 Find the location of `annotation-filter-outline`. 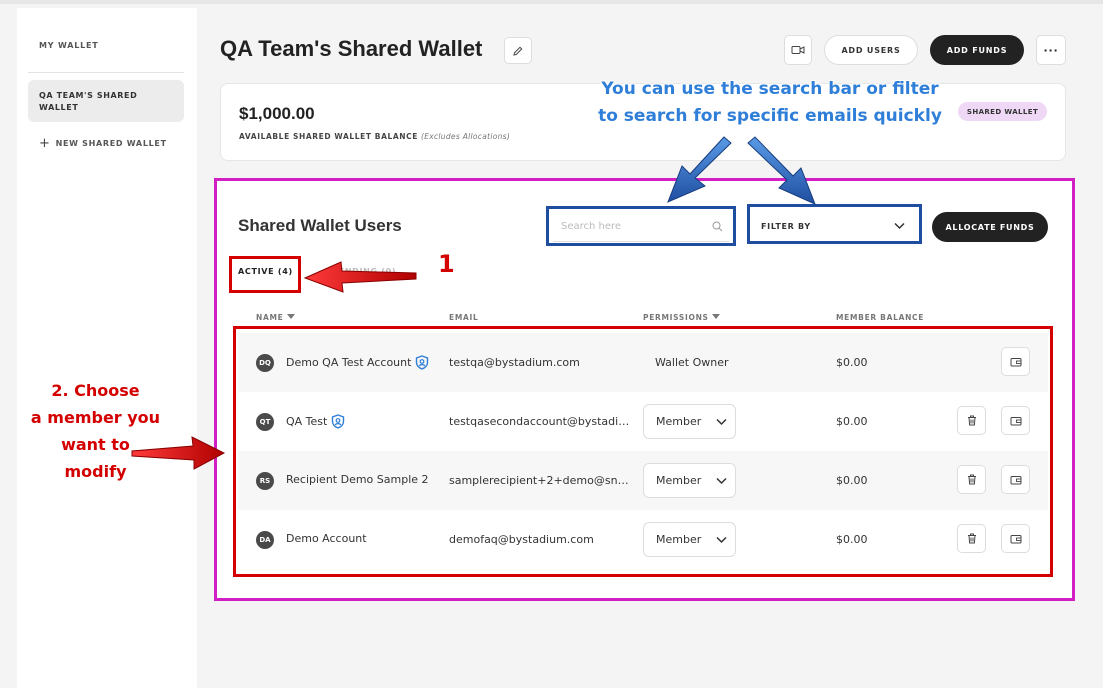

annotation-filter-outline is located at coordinates (834, 224).